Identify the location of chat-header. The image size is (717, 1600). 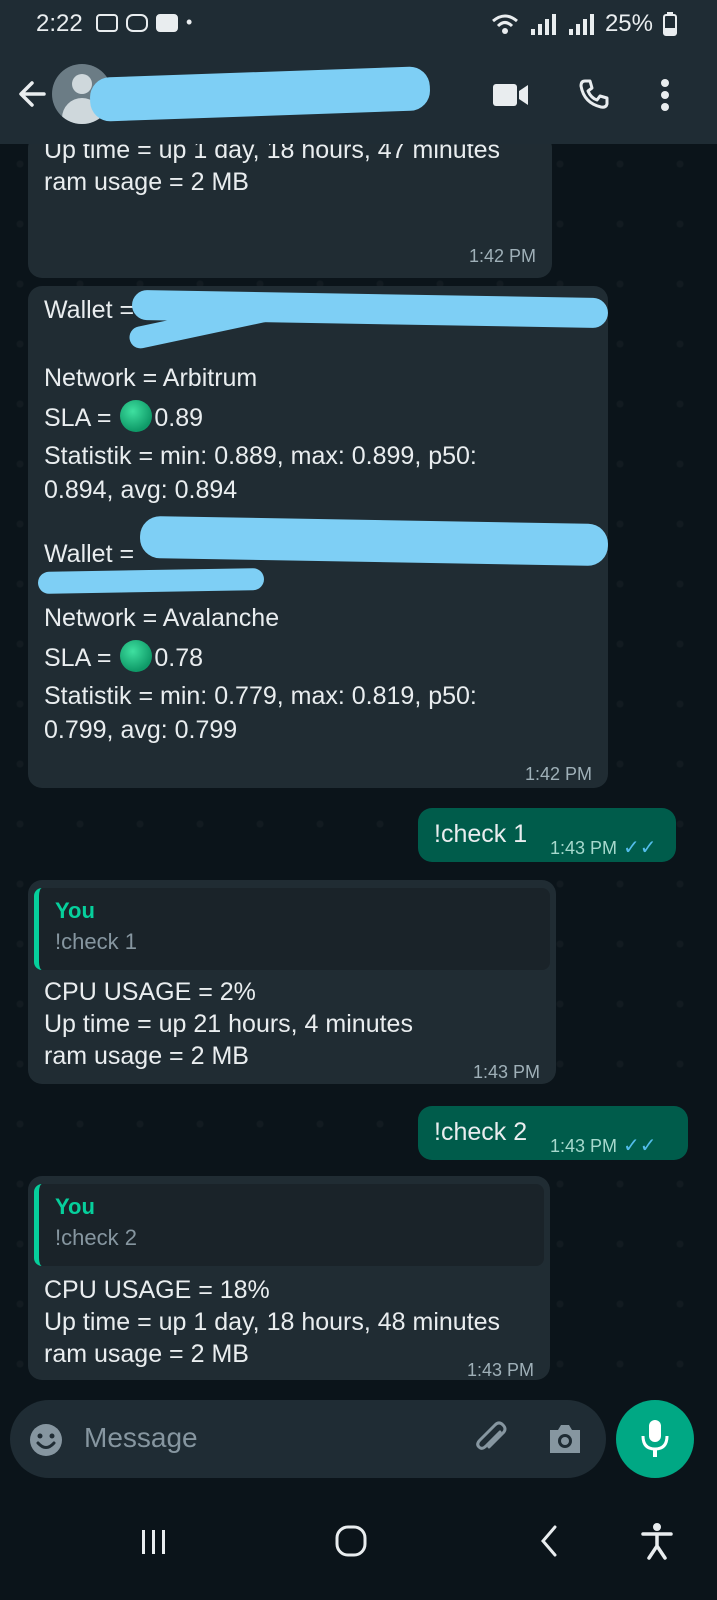
(358, 95).